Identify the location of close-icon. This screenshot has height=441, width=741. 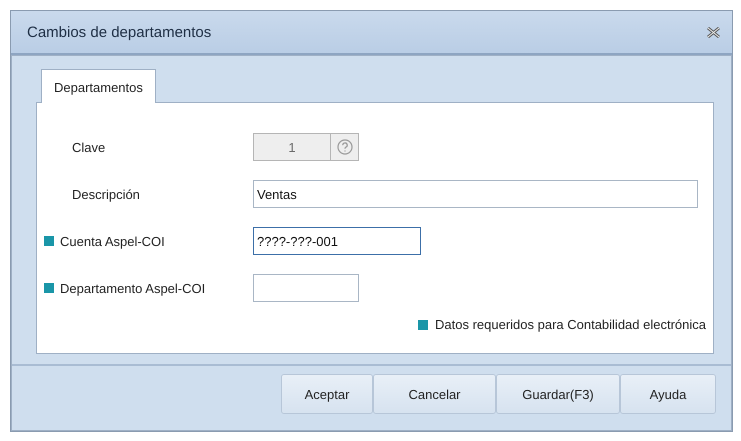
(713, 32).